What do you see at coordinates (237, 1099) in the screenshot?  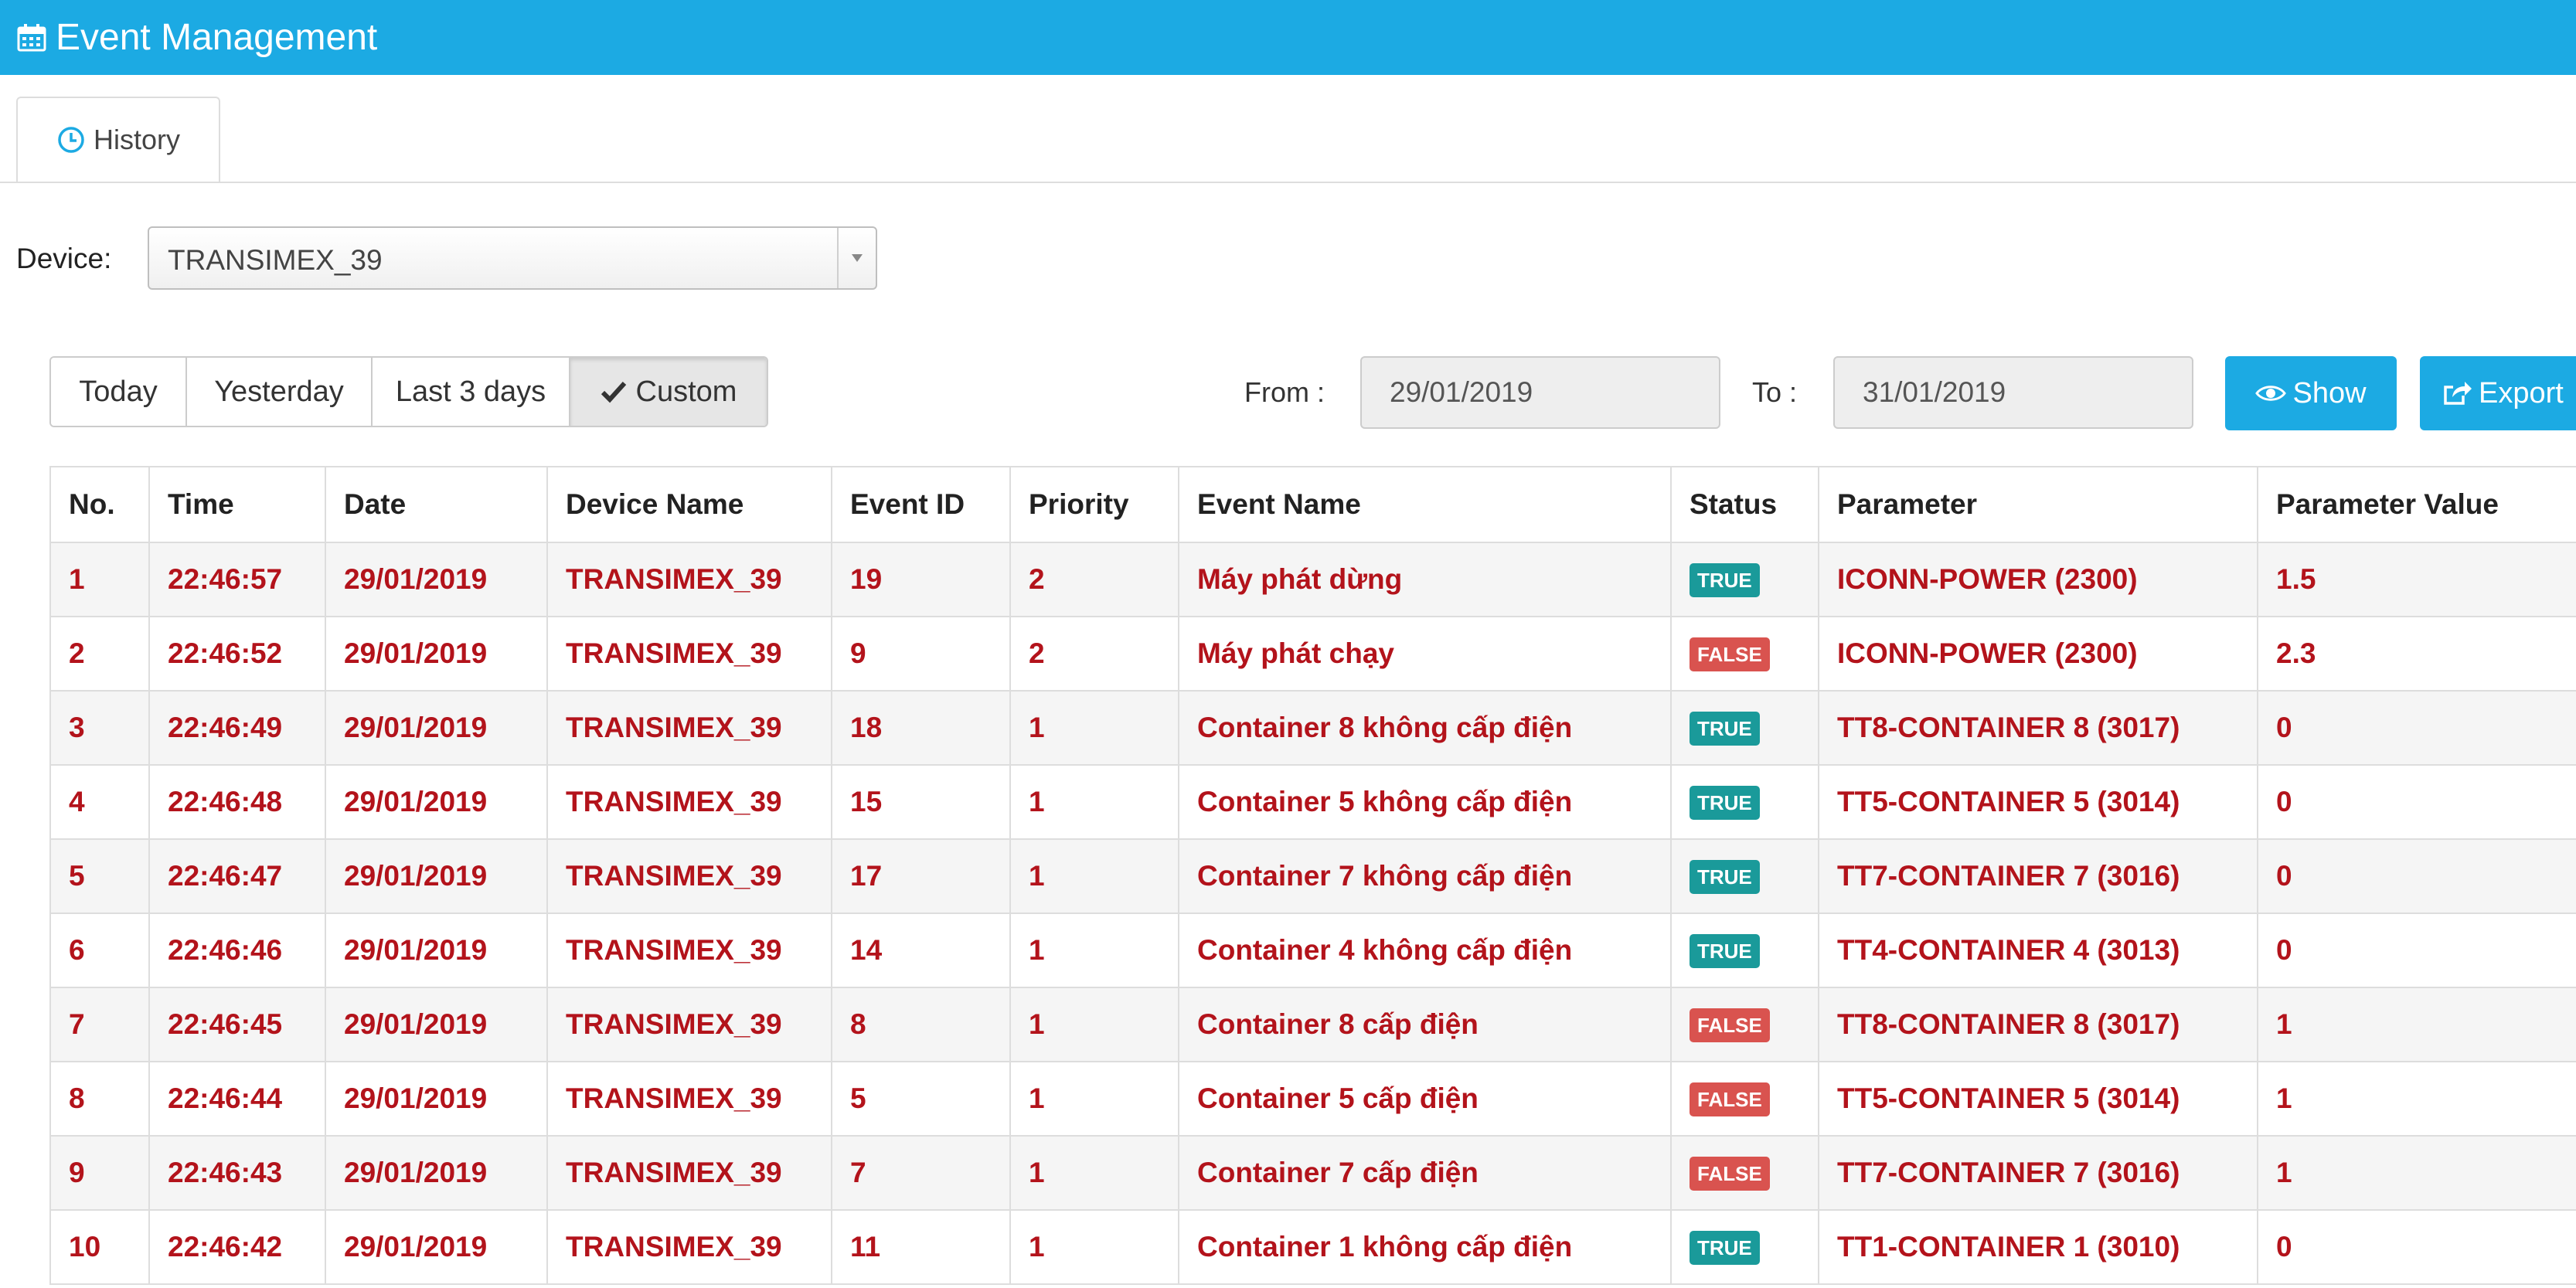 I see `event-time-cell: 22:46:44` at bounding box center [237, 1099].